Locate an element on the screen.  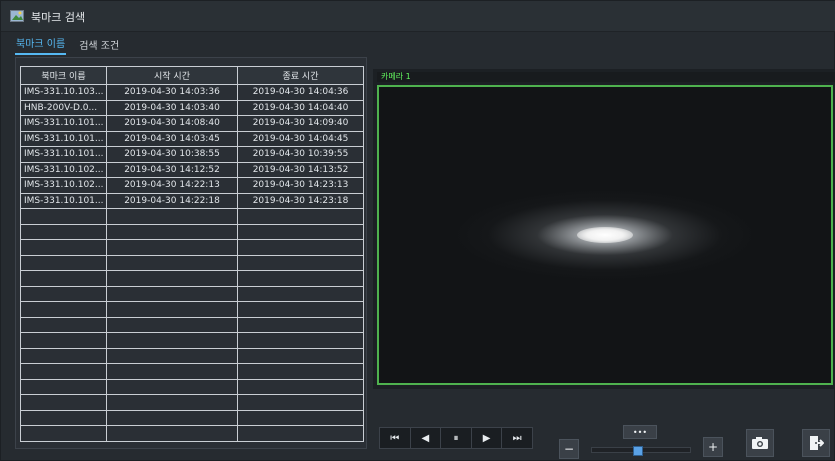
start-time-cell: 2019-04-30 14:03:45 is located at coordinates (172, 138).